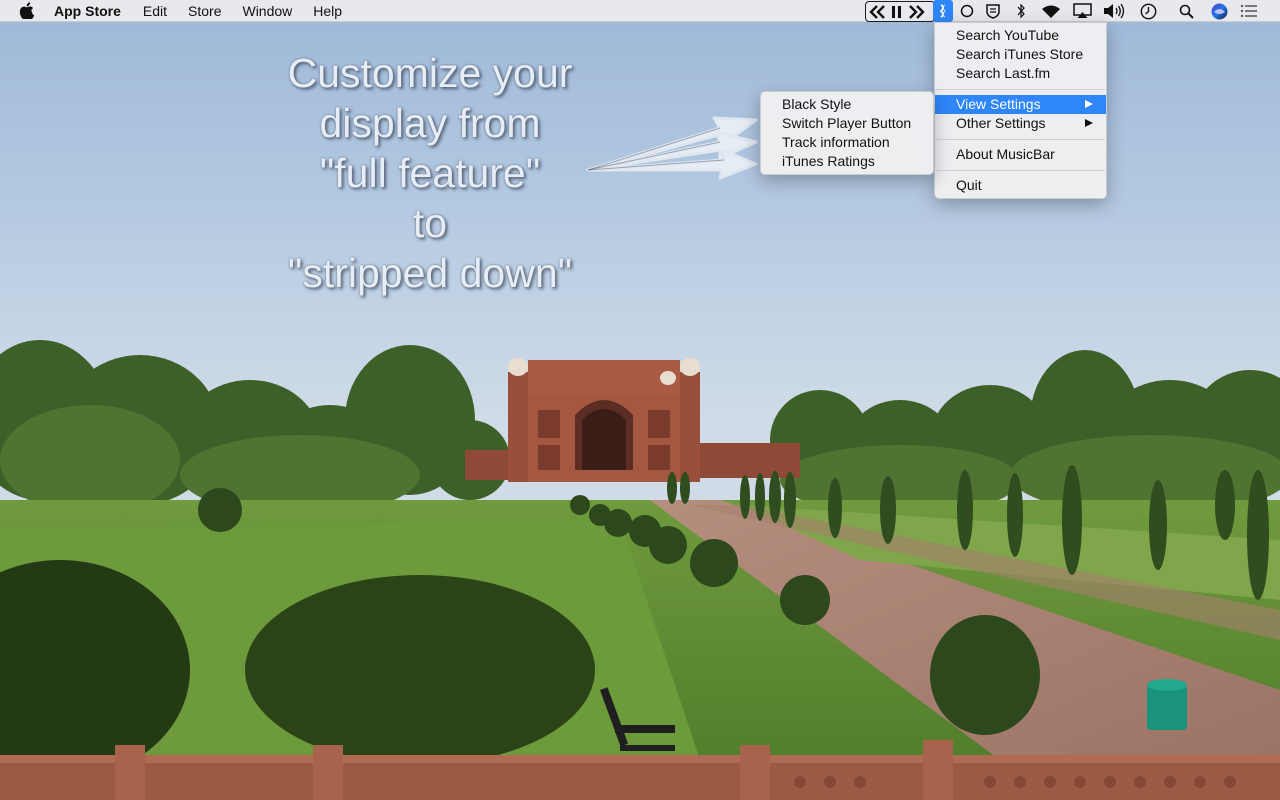  What do you see at coordinates (430, 273) in the screenshot?
I see `callout-line: "stripped down"` at bounding box center [430, 273].